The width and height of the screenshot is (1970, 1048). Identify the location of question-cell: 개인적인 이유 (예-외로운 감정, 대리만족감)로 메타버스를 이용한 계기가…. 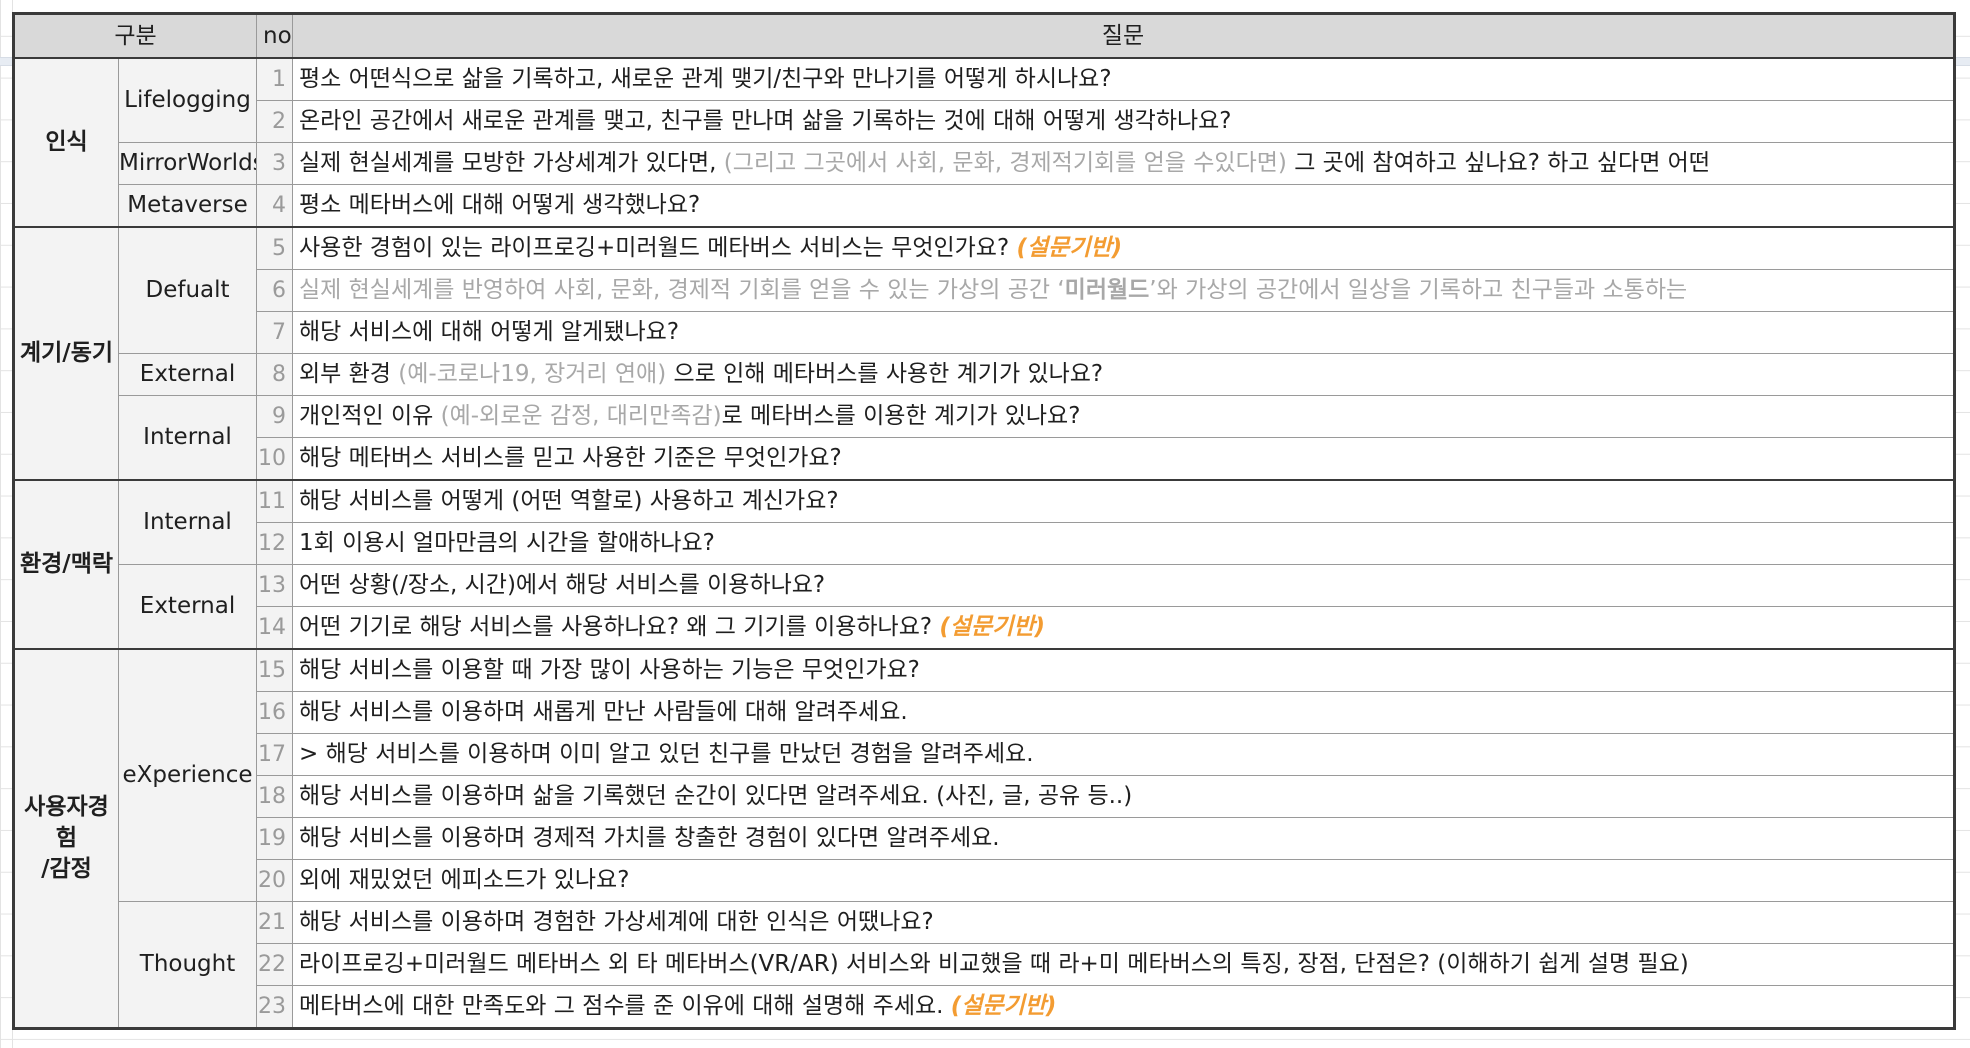
(1124, 416).